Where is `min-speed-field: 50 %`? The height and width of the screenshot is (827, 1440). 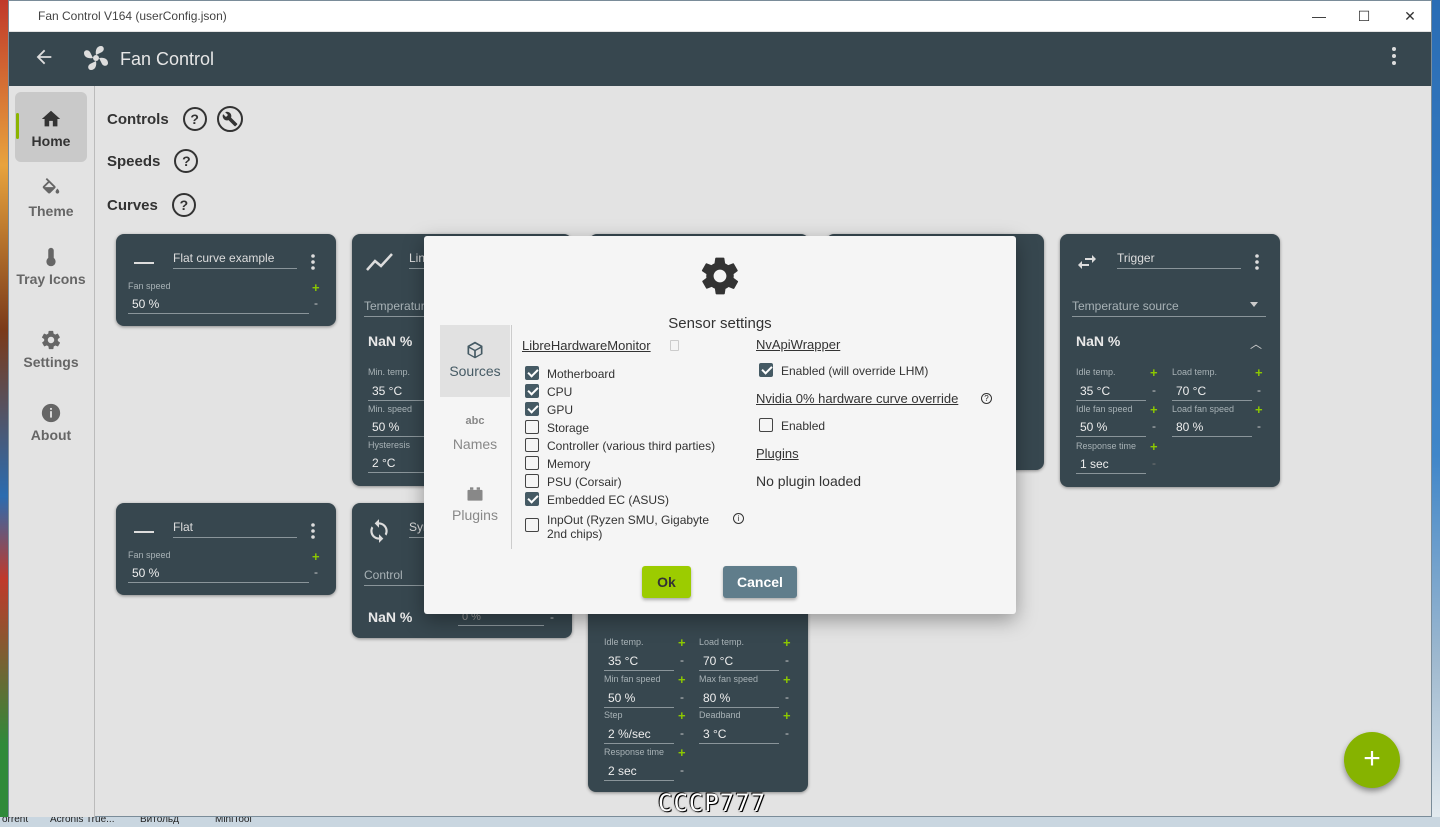
min-speed-field: 50 % is located at coordinates (639, 699).